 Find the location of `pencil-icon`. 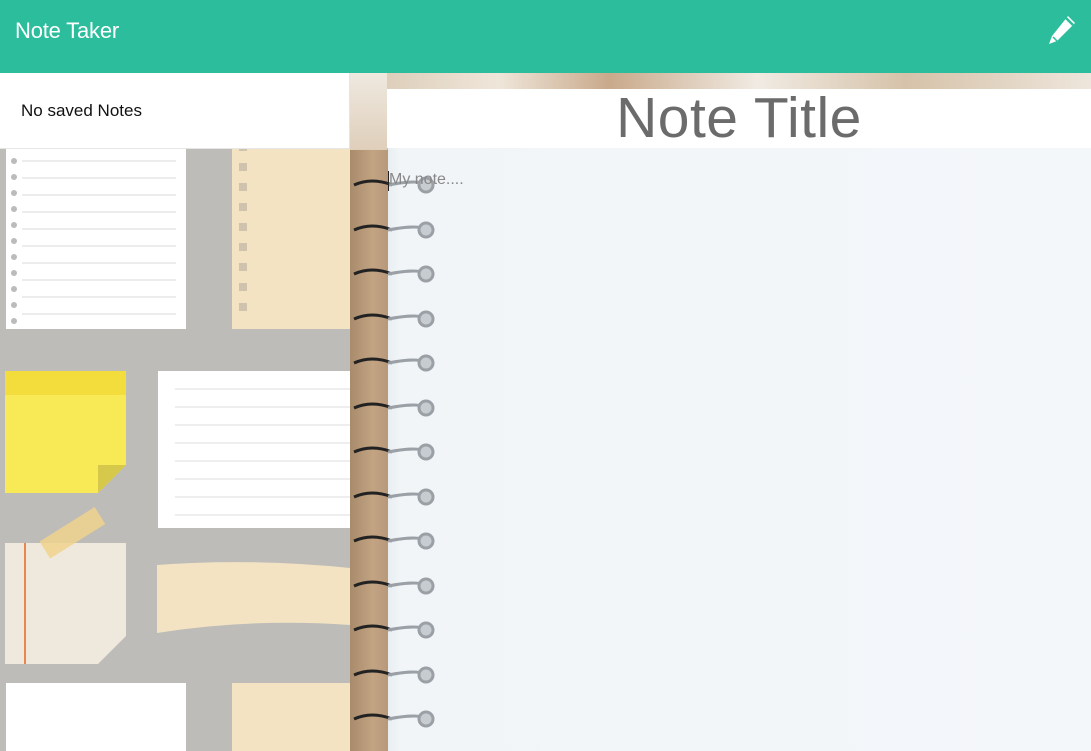

pencil-icon is located at coordinates (1062, 30).